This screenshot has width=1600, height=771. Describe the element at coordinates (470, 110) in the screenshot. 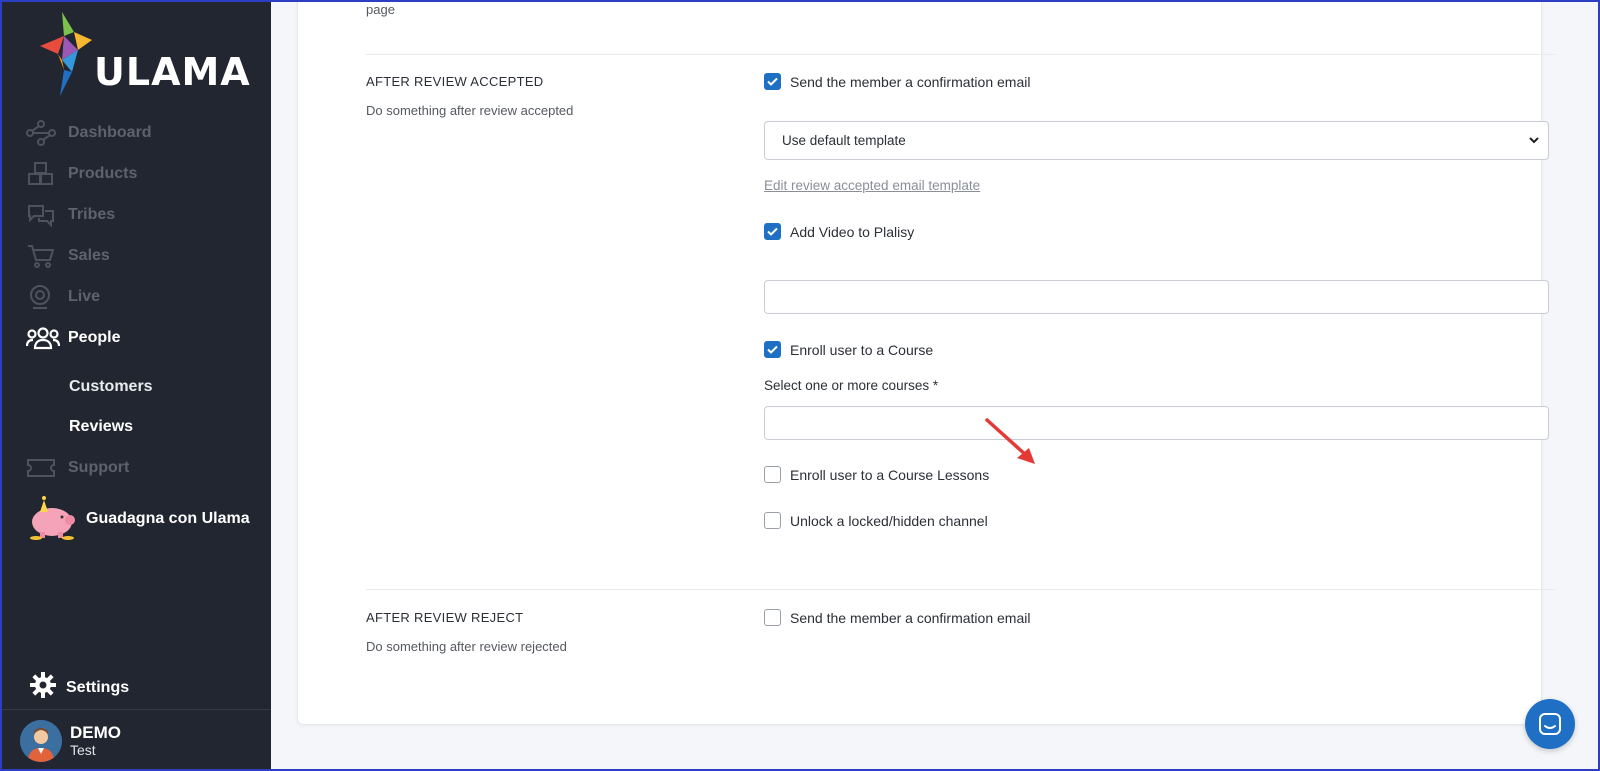

I see `section-desc-accepted: Do something after review accepted` at that location.